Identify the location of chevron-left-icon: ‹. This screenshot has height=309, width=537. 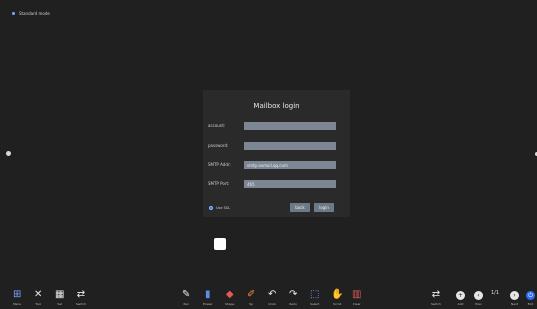
(478, 295).